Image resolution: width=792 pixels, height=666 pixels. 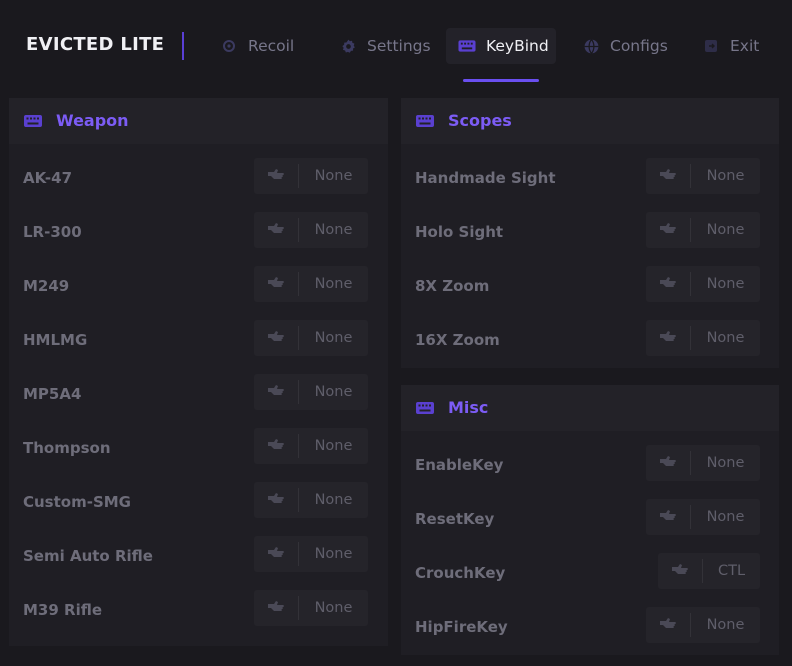 I want to click on keybind-label: HMLMG, so click(x=55, y=340).